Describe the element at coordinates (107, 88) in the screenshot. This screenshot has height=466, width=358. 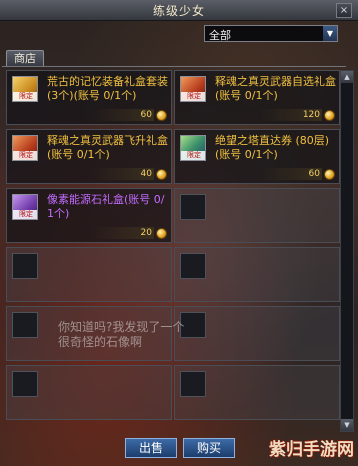
I see `item-name: 荒古的记忆装备礼盒套装(3个)(账号 0/1个)` at that location.